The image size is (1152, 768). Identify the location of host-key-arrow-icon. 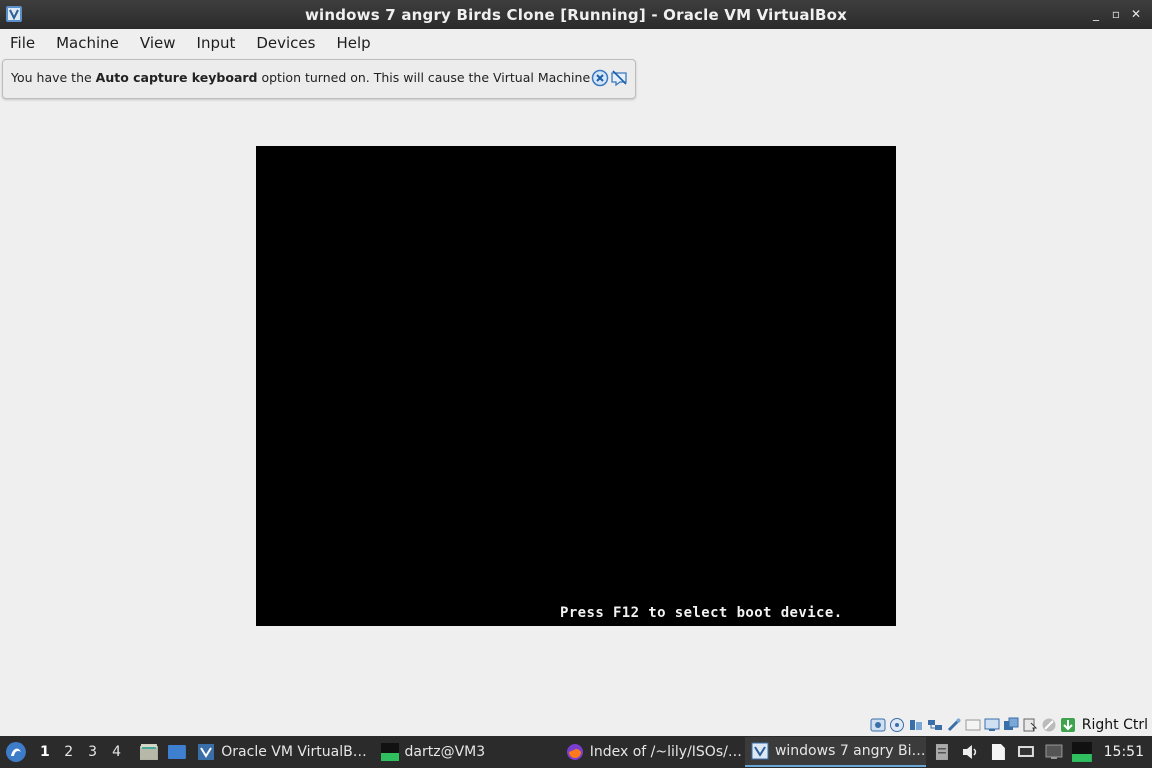
(1068, 725).